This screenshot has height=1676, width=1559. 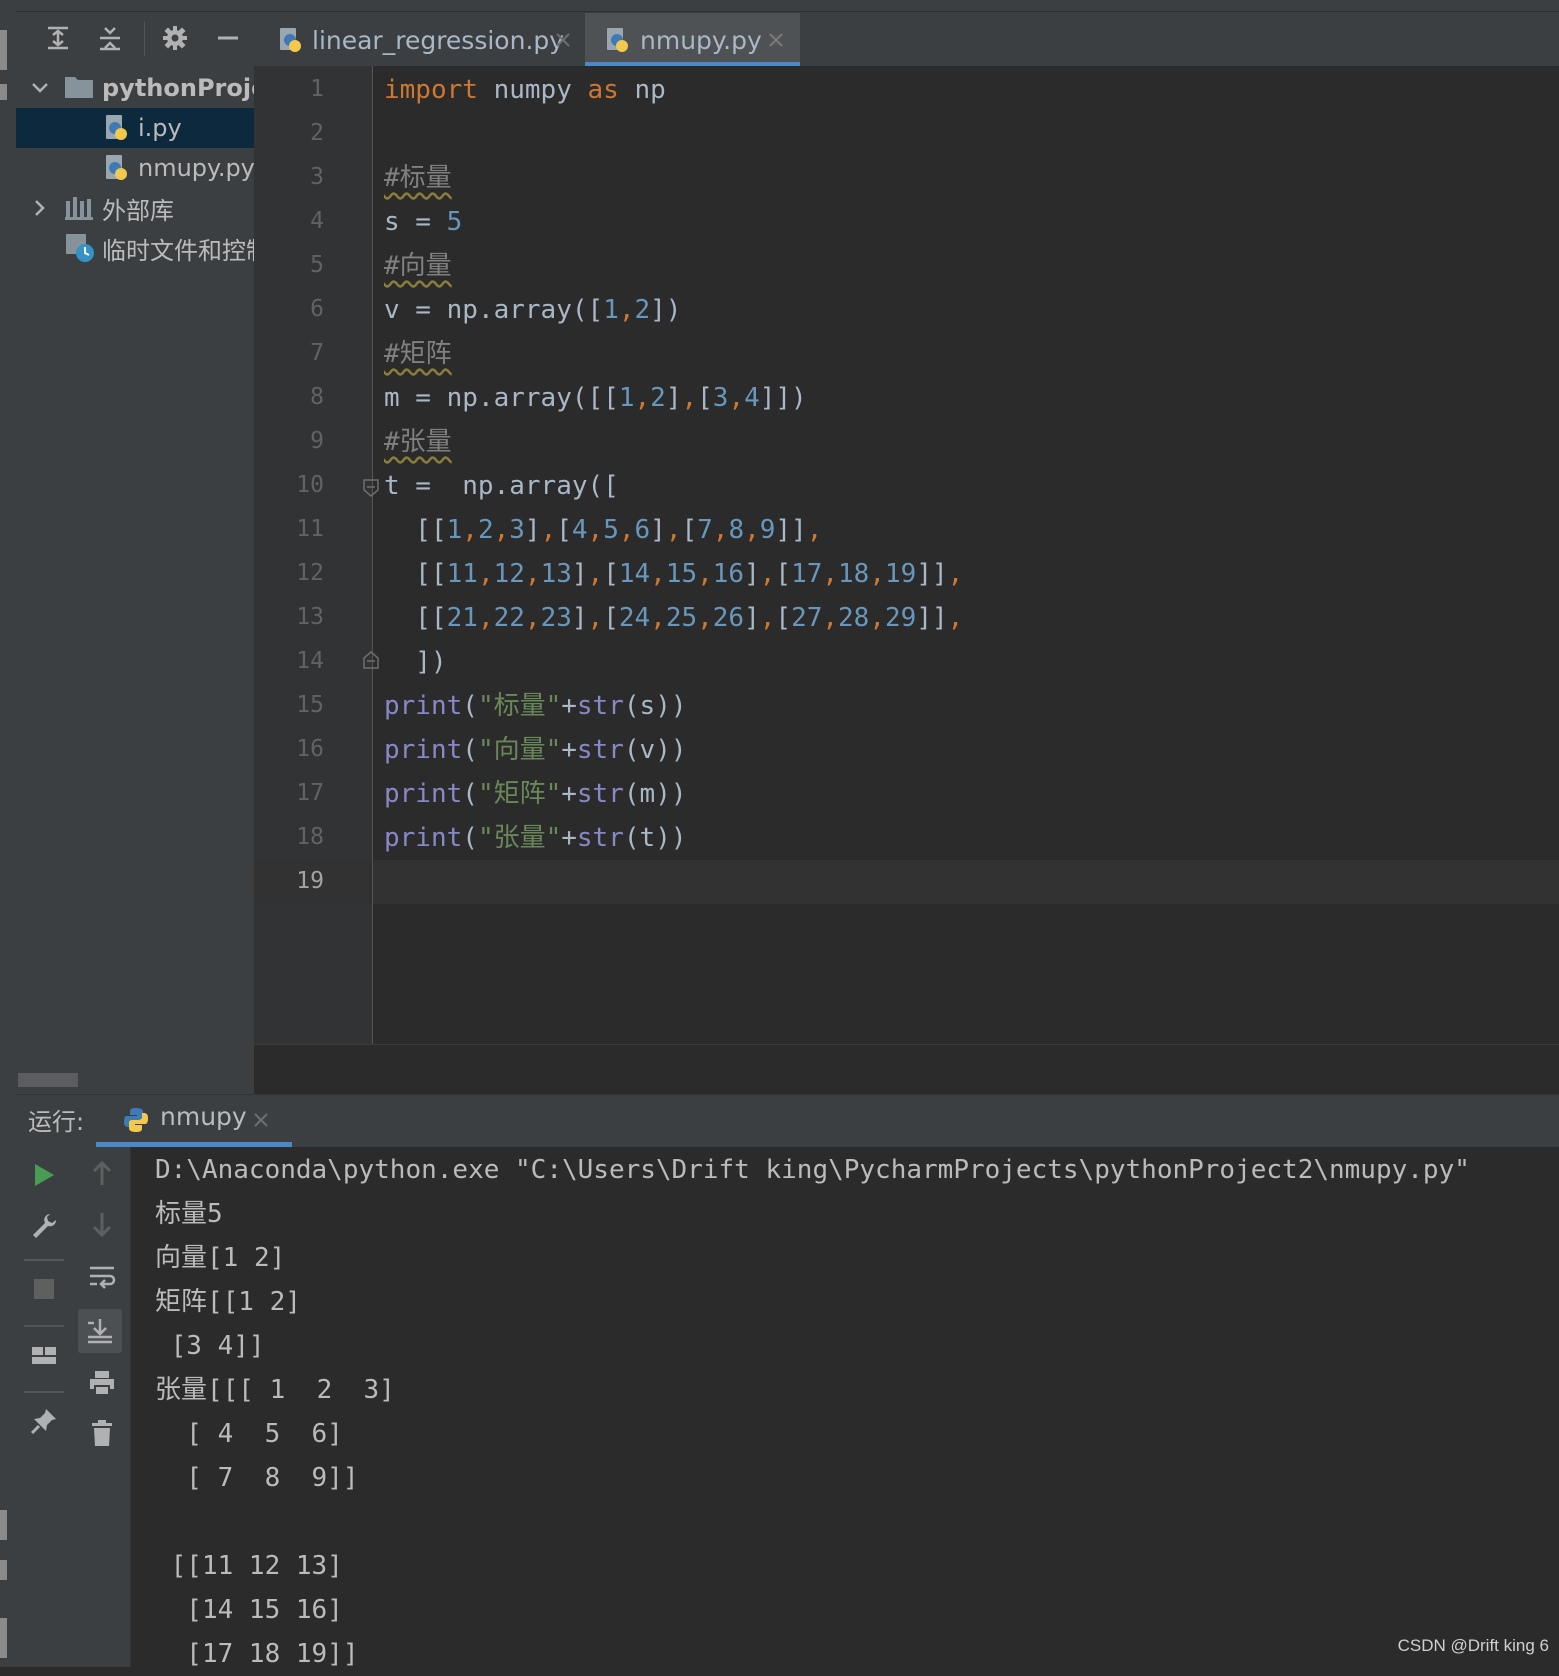 What do you see at coordinates (58, 38) in the screenshot?
I see `expand-all-icon` at bounding box center [58, 38].